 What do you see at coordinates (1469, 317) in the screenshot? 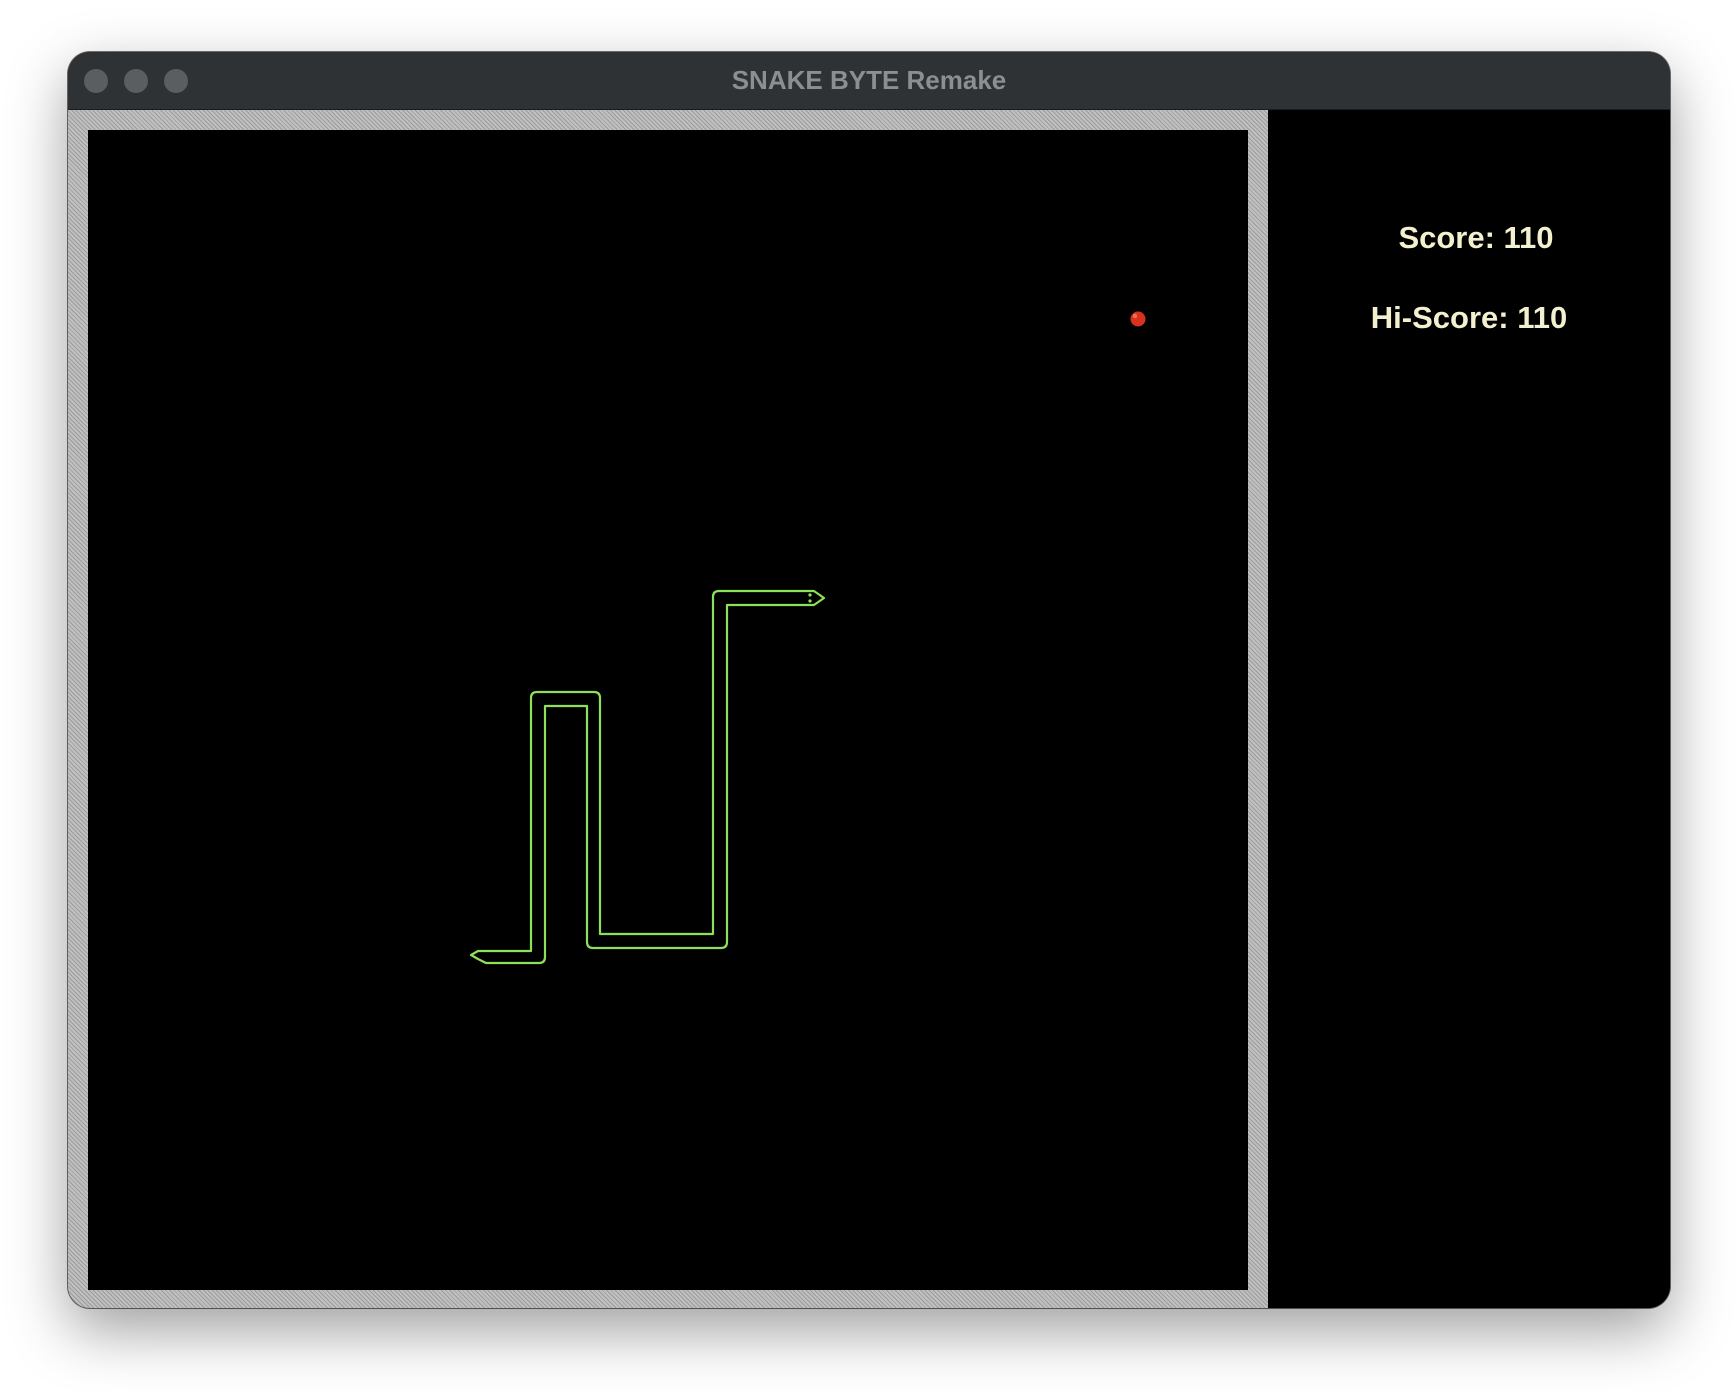
I see `hi-score-label: Hi-Score: 110` at bounding box center [1469, 317].